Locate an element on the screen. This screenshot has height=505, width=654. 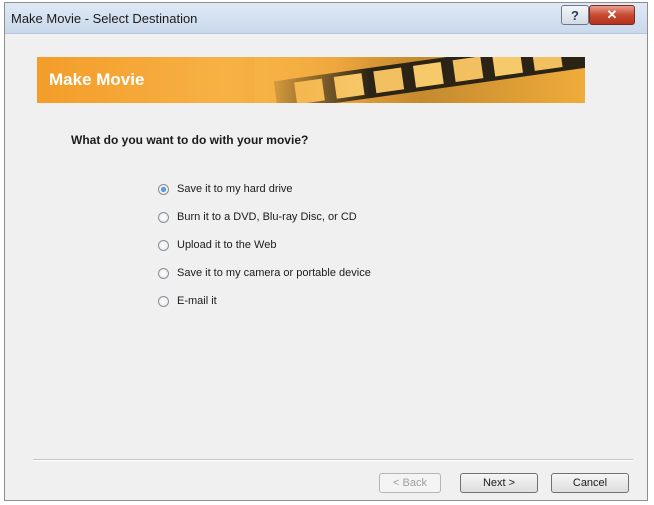
option-hard-drive: Save it to my hard drive is located at coordinates (264, 189).